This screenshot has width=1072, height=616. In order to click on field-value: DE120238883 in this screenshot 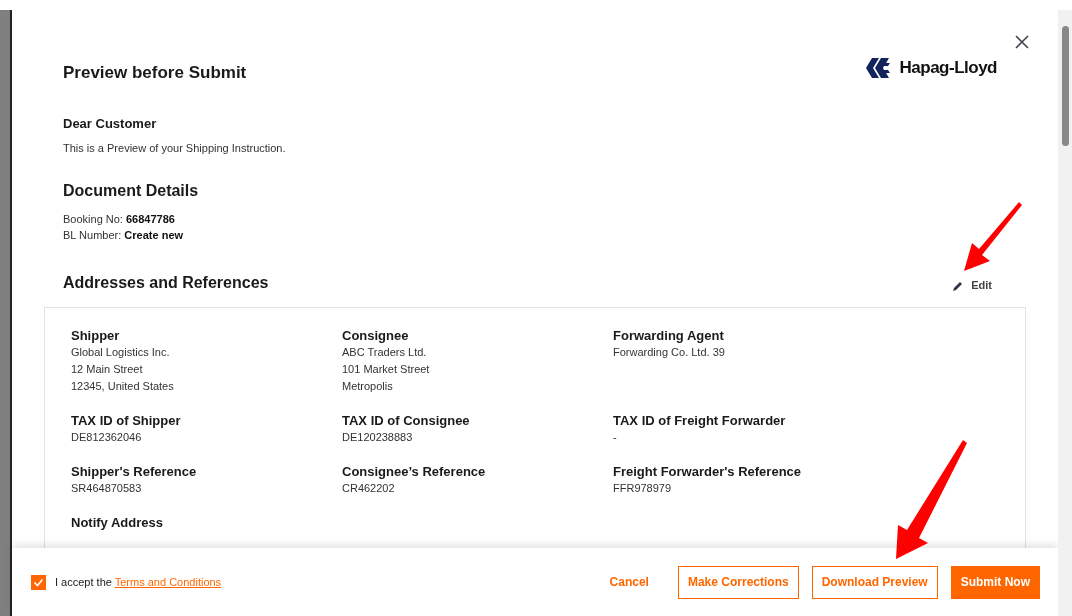, I will do `click(378, 437)`.